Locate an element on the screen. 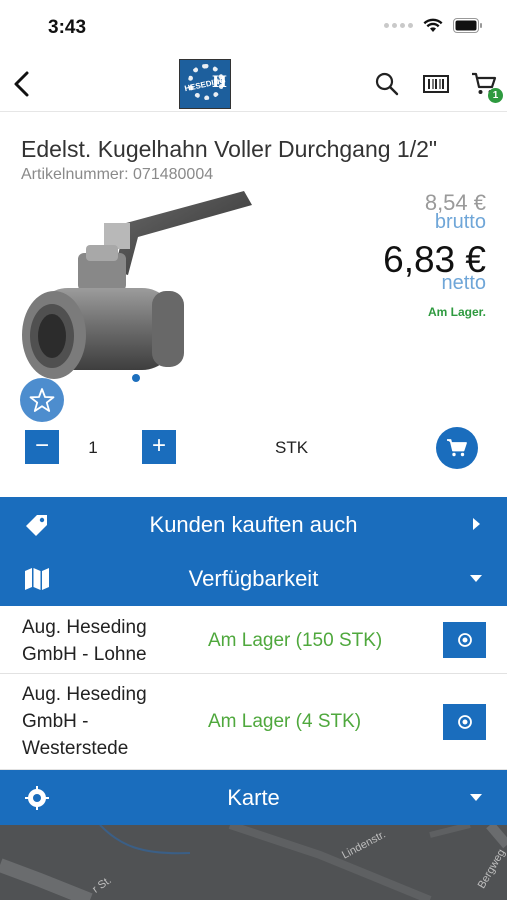 The image size is (507, 900). battery-icon is located at coordinates (467, 25).